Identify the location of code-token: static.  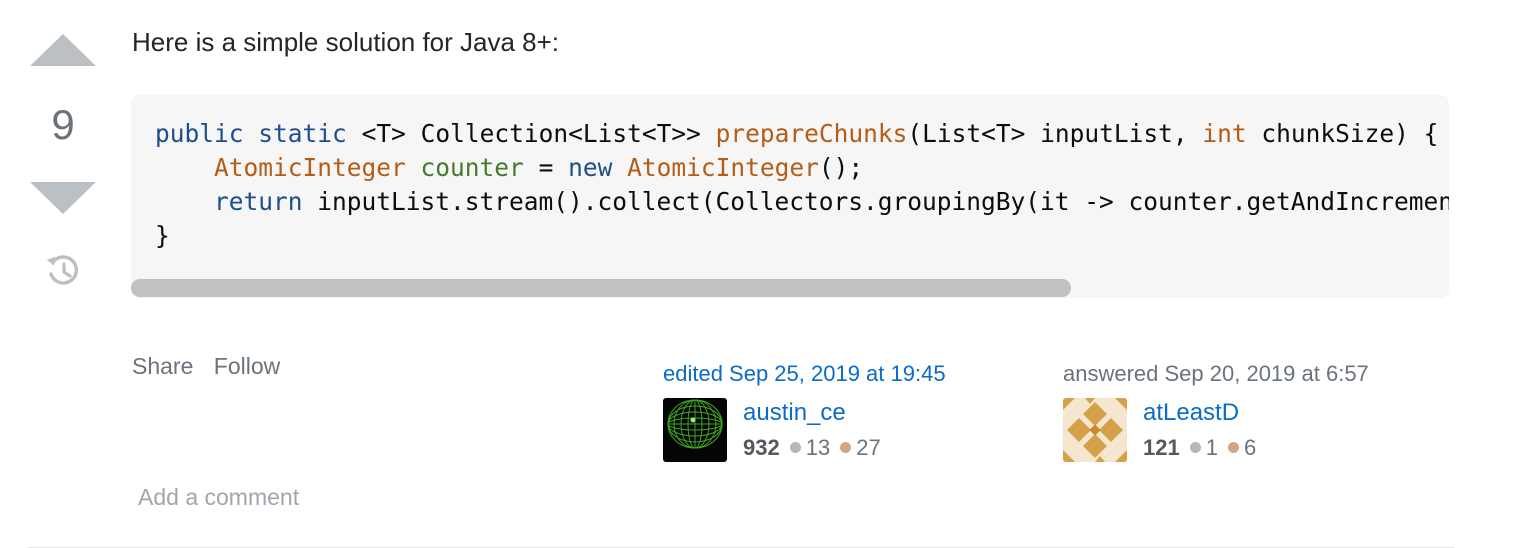
(302, 133).